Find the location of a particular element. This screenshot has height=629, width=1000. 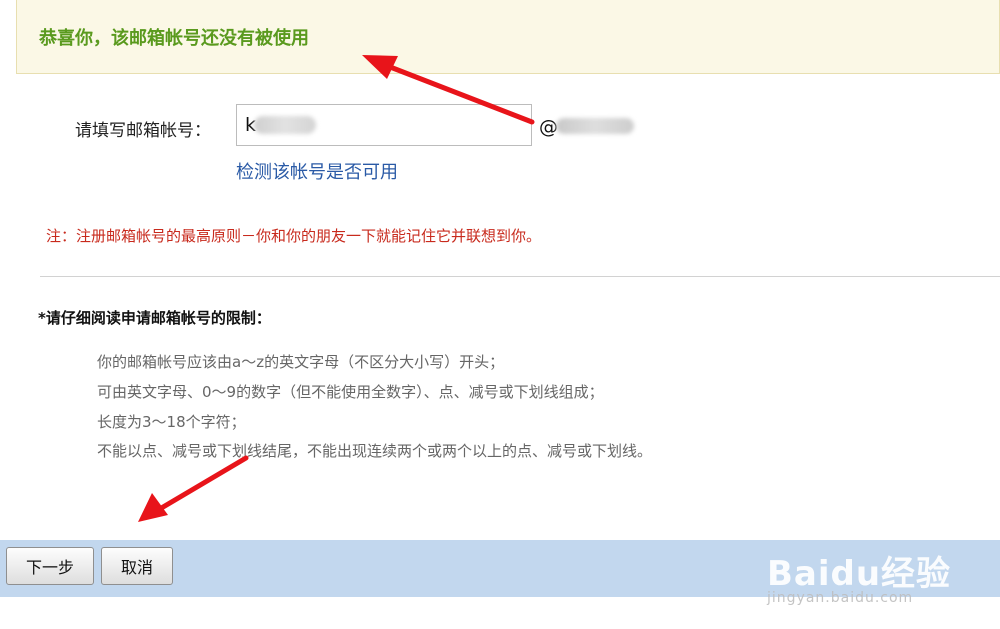

watermark-logo-text: Baidu经验 is located at coordinates (859, 574).